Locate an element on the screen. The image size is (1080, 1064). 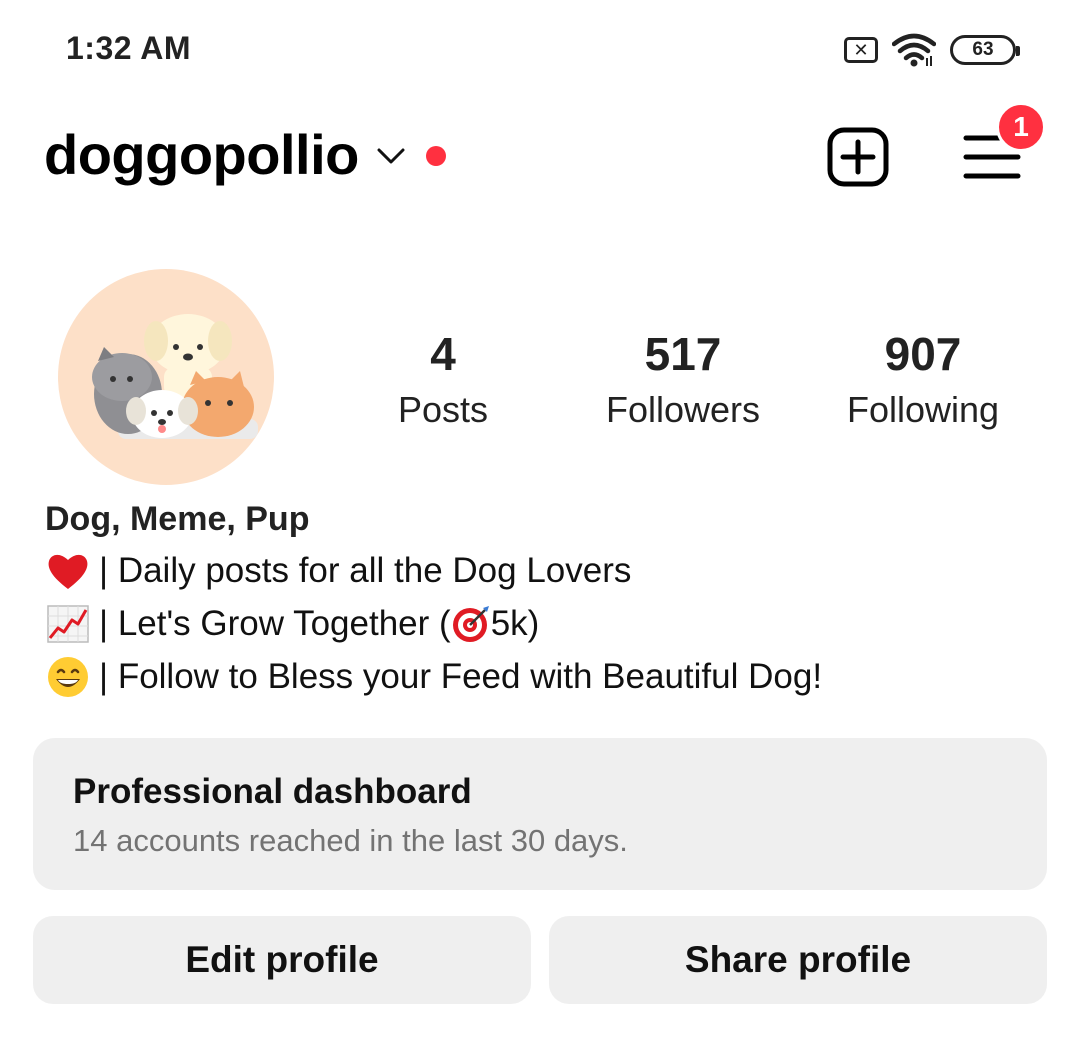
bio-line: | Let's Grow Together ( 5k) is located at coordinates (292, 624).